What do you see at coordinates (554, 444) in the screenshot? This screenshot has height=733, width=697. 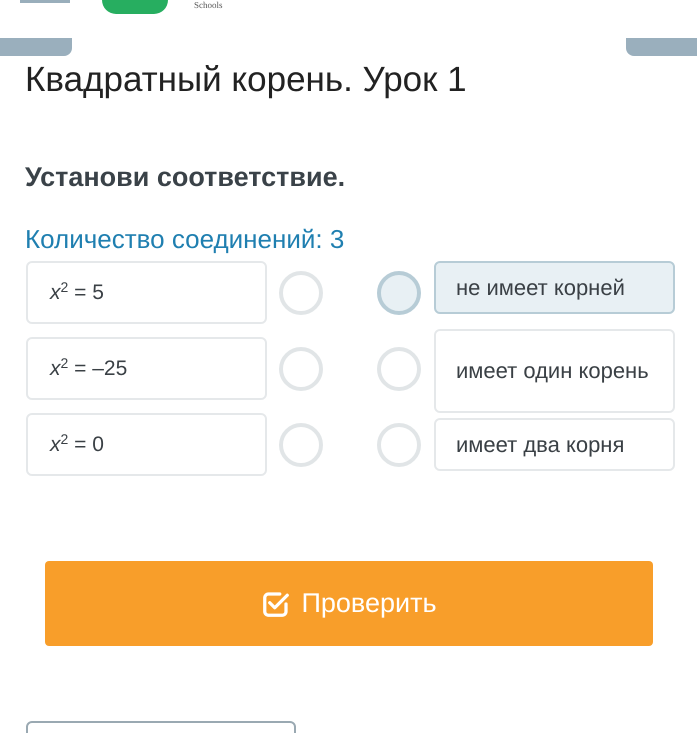 I see `answer-card: имеет два корня` at bounding box center [554, 444].